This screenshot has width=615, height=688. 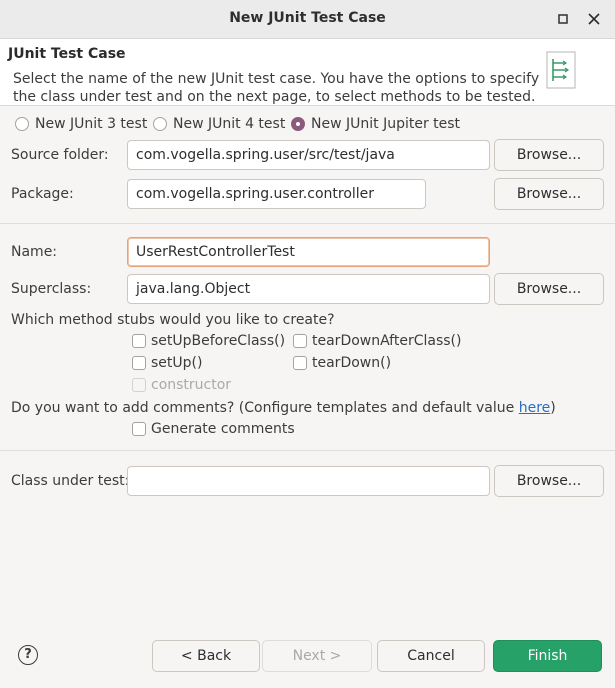 What do you see at coordinates (300, 363) in the screenshot?
I see `checkbox-teardown` at bounding box center [300, 363].